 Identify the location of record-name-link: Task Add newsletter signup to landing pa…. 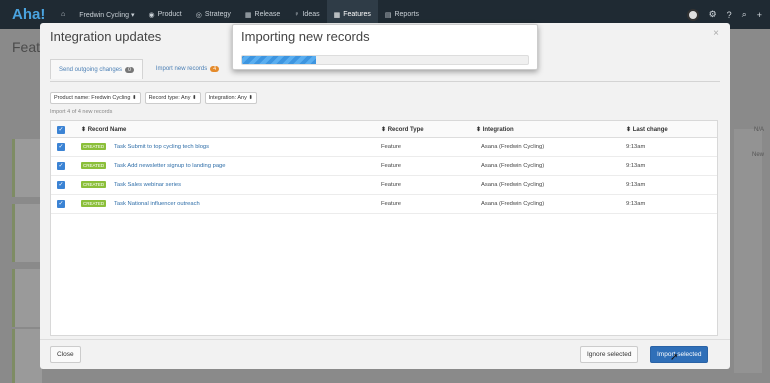
(170, 166).